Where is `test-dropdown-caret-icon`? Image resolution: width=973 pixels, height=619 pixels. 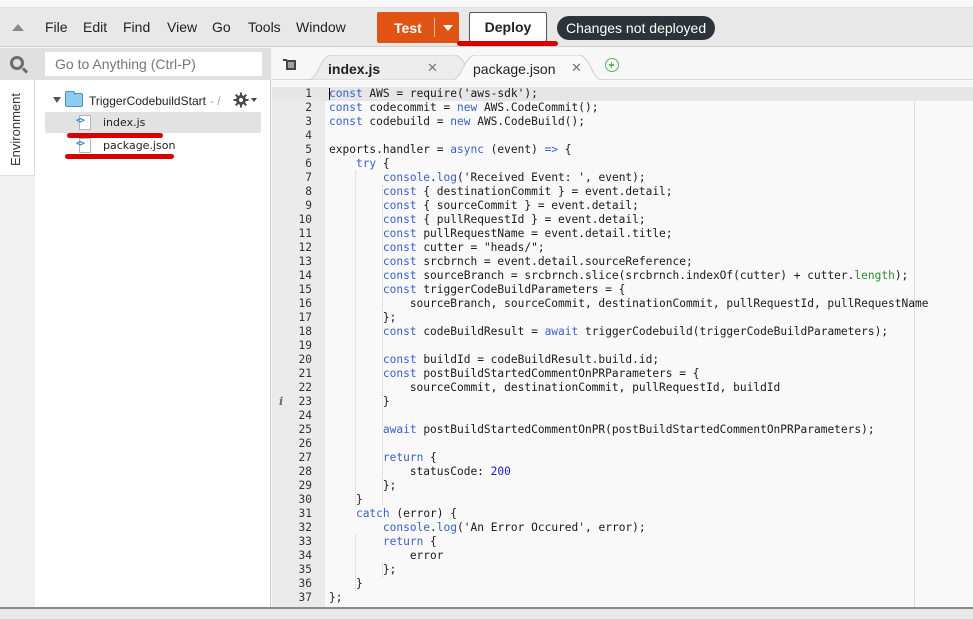
test-dropdown-caret-icon is located at coordinates (448, 28).